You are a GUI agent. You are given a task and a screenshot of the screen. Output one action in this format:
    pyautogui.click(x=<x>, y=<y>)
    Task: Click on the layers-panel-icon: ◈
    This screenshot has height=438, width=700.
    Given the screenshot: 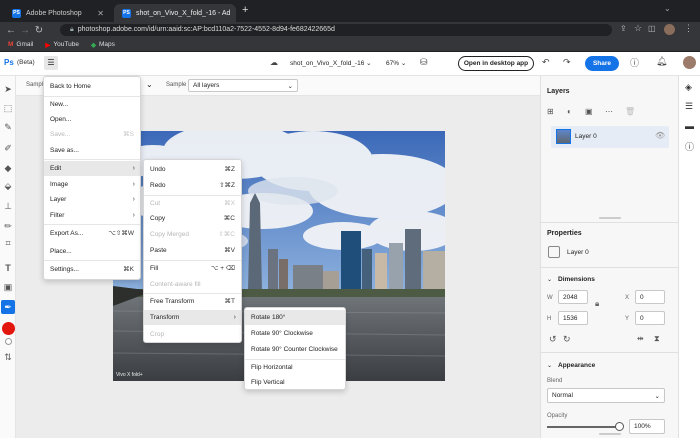 What is the action you would take?
    pyautogui.click(x=688, y=87)
    